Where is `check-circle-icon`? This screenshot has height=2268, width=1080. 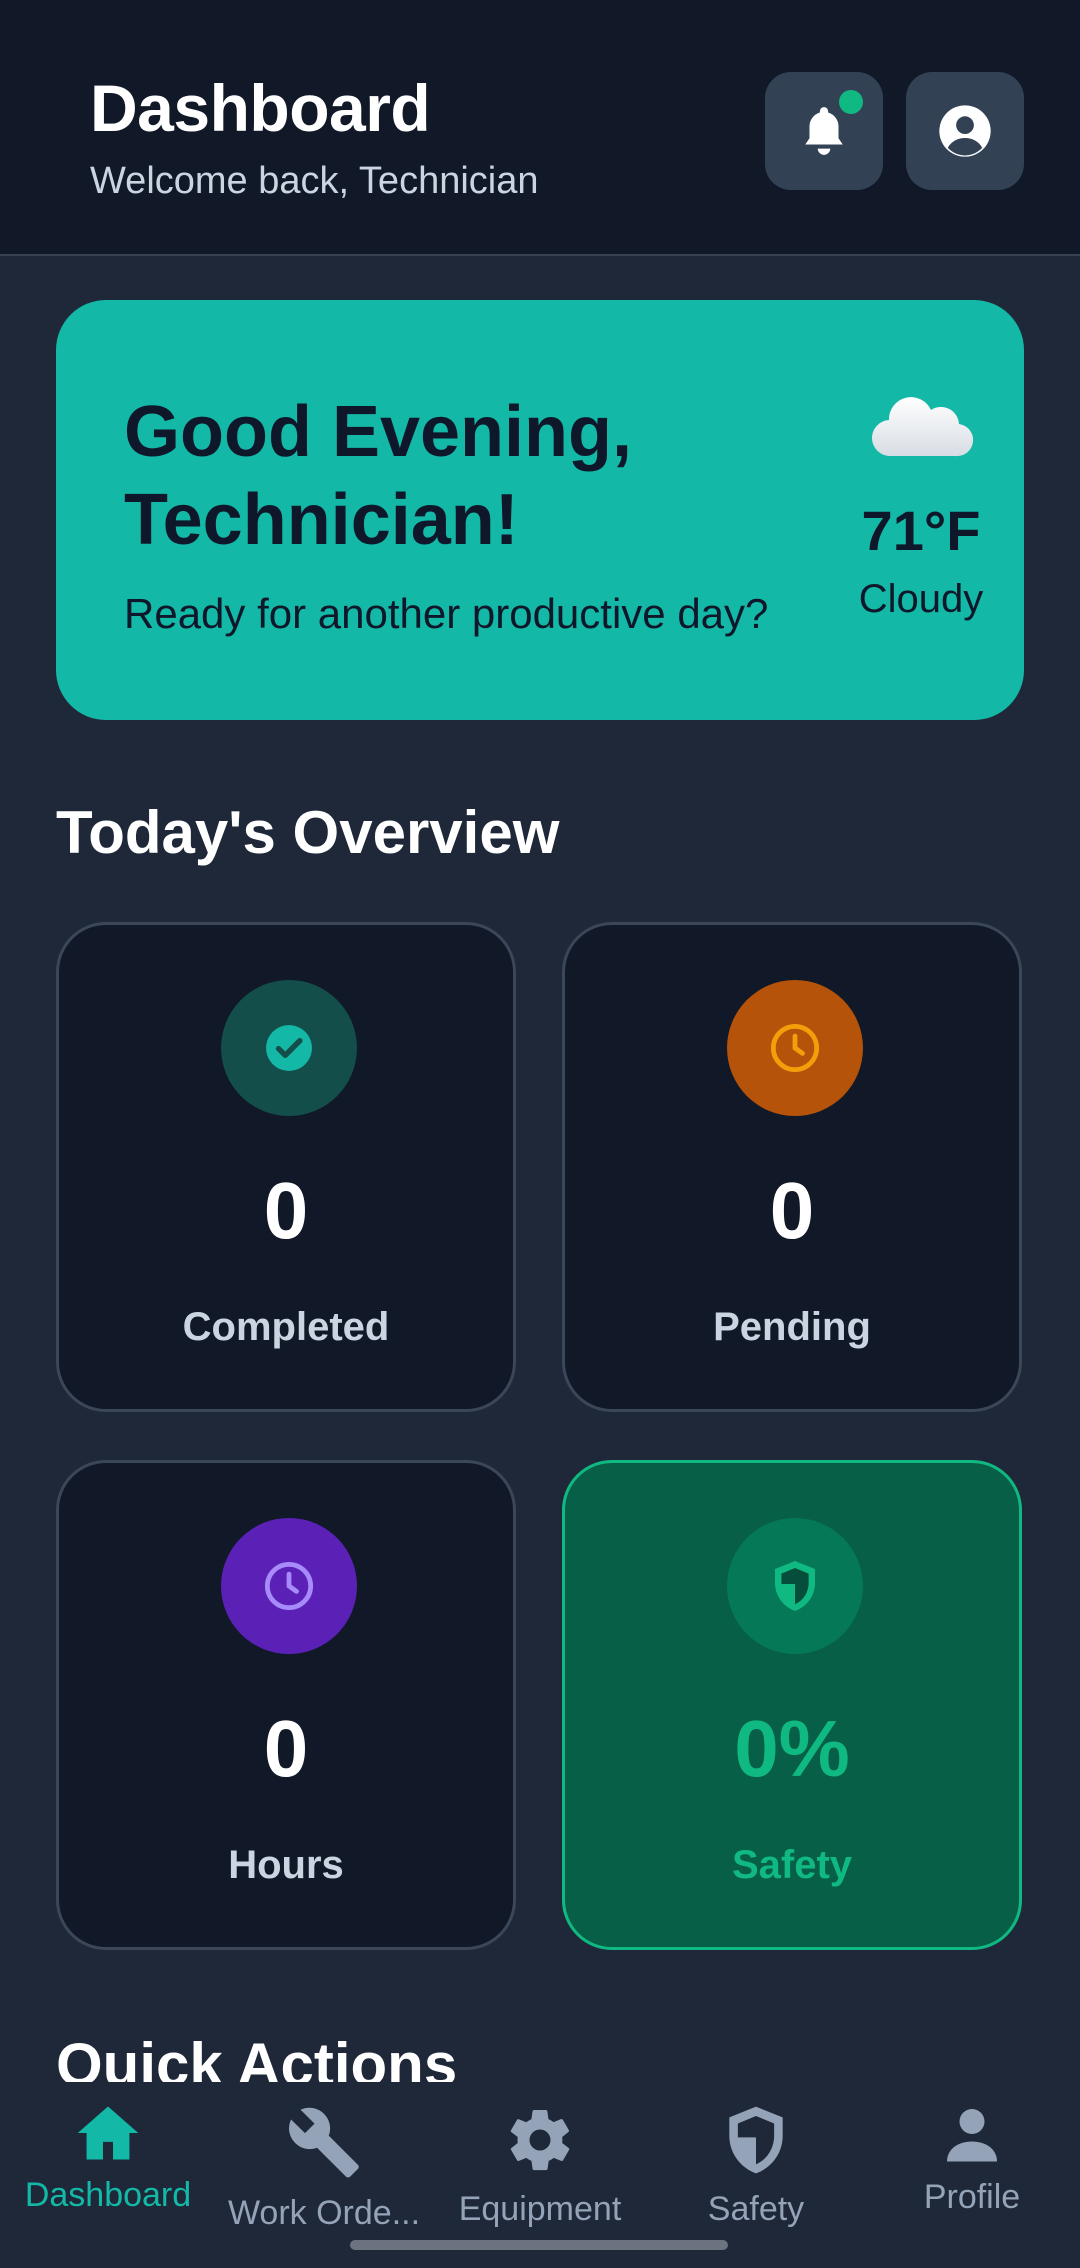 check-circle-icon is located at coordinates (289, 1048).